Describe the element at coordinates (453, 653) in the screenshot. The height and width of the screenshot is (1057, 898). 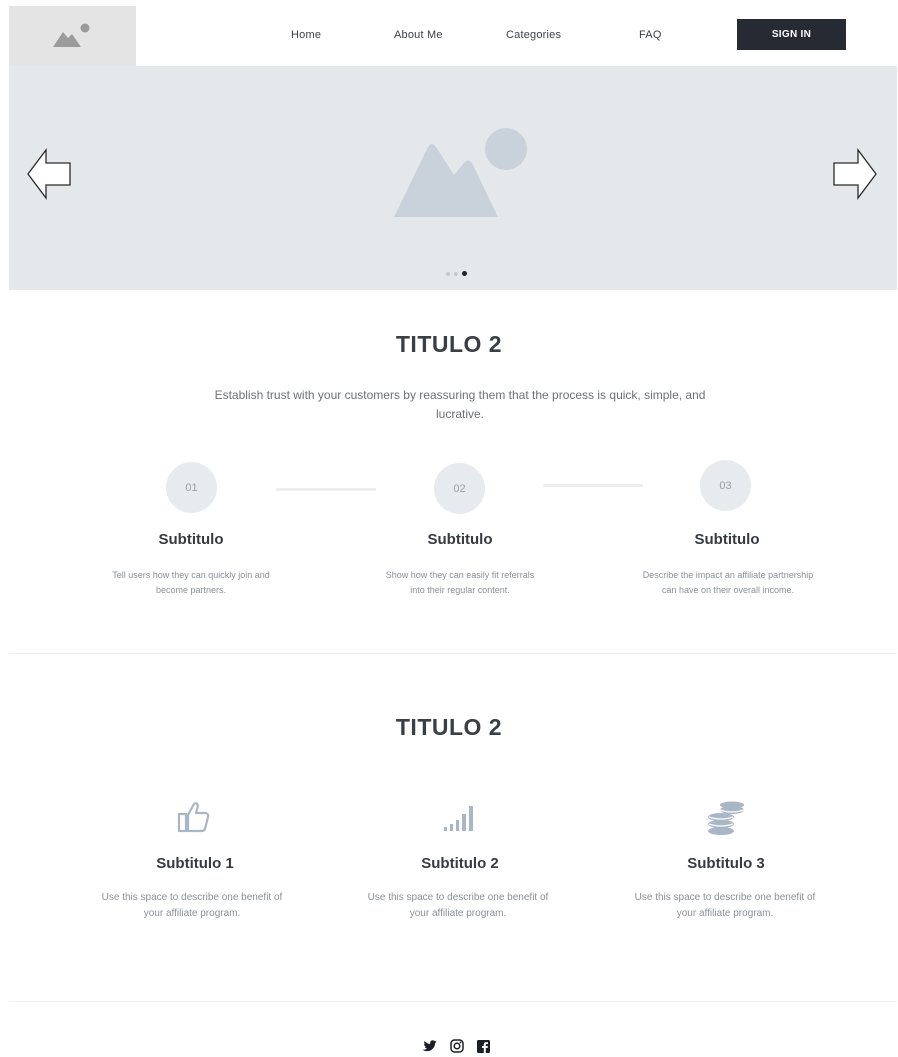
I see `section-divider` at that location.